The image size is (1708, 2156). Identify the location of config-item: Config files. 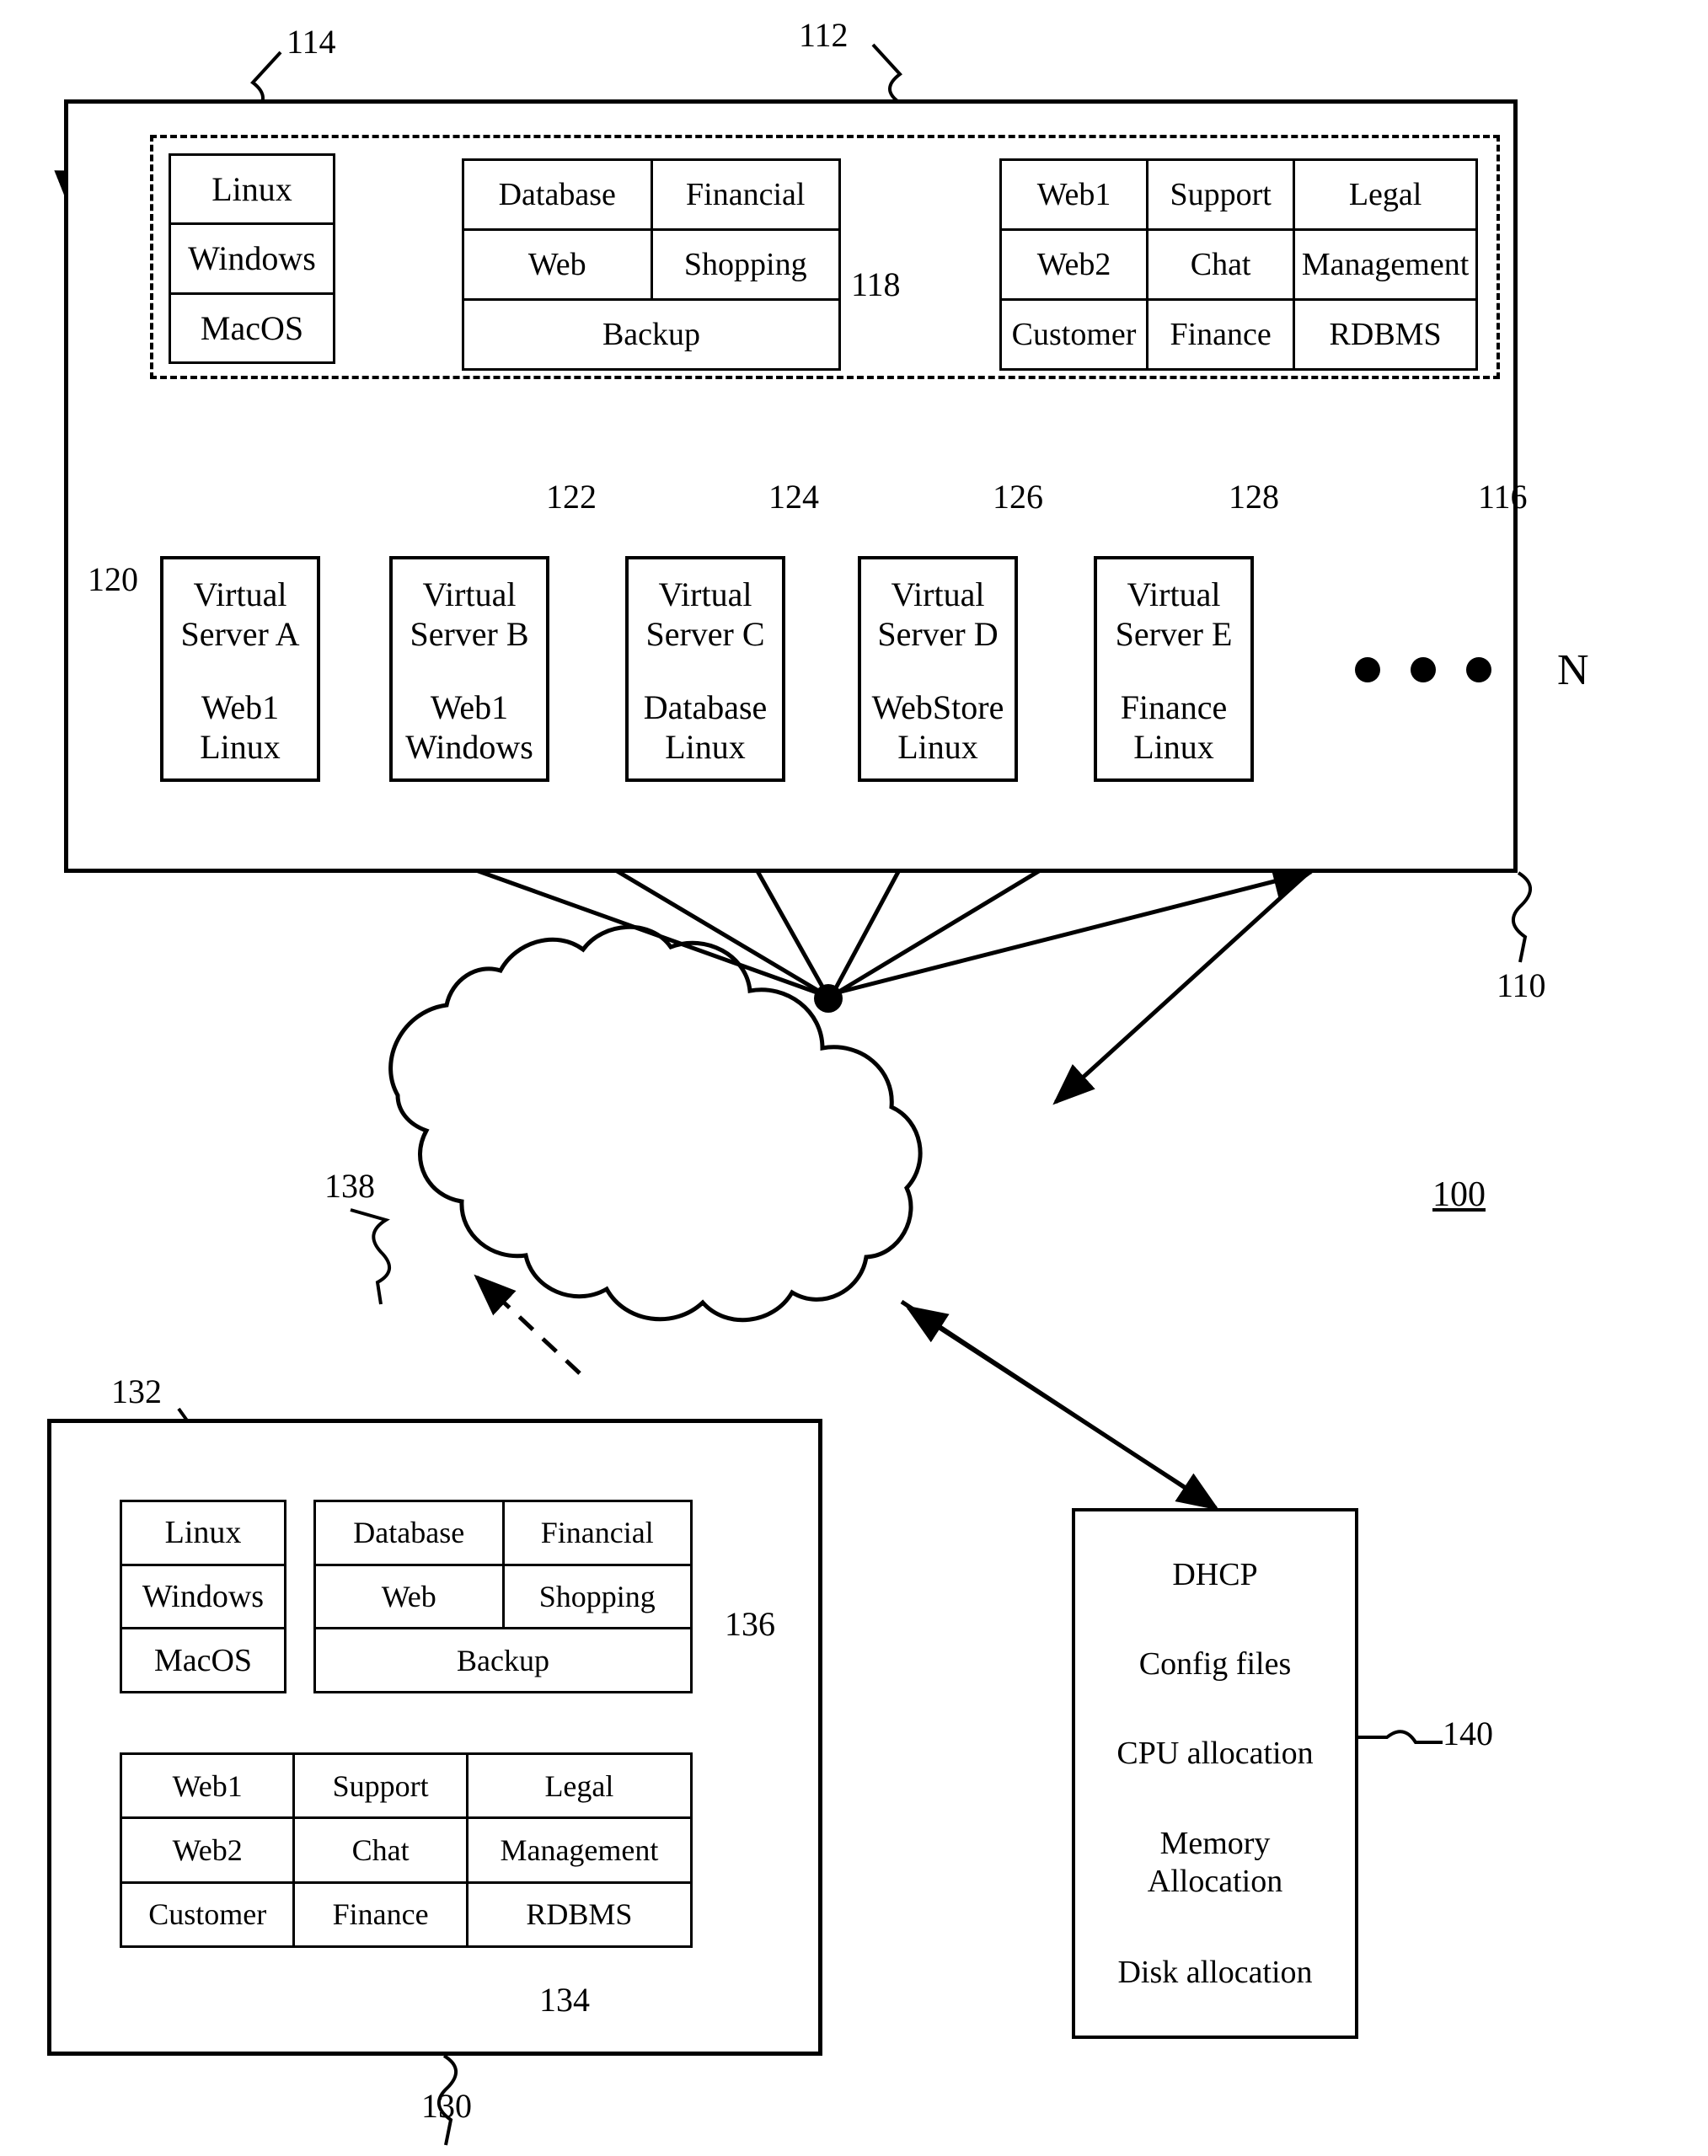
(1215, 1664).